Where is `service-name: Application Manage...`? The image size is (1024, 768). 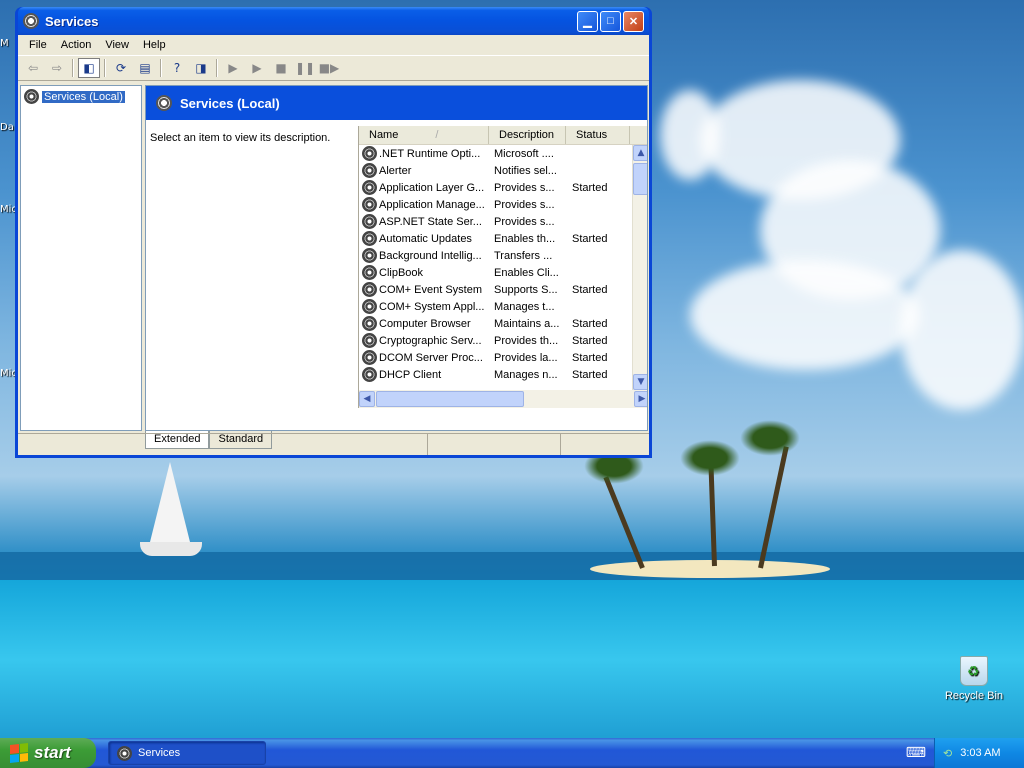 service-name: Application Manage... is located at coordinates (432, 204).